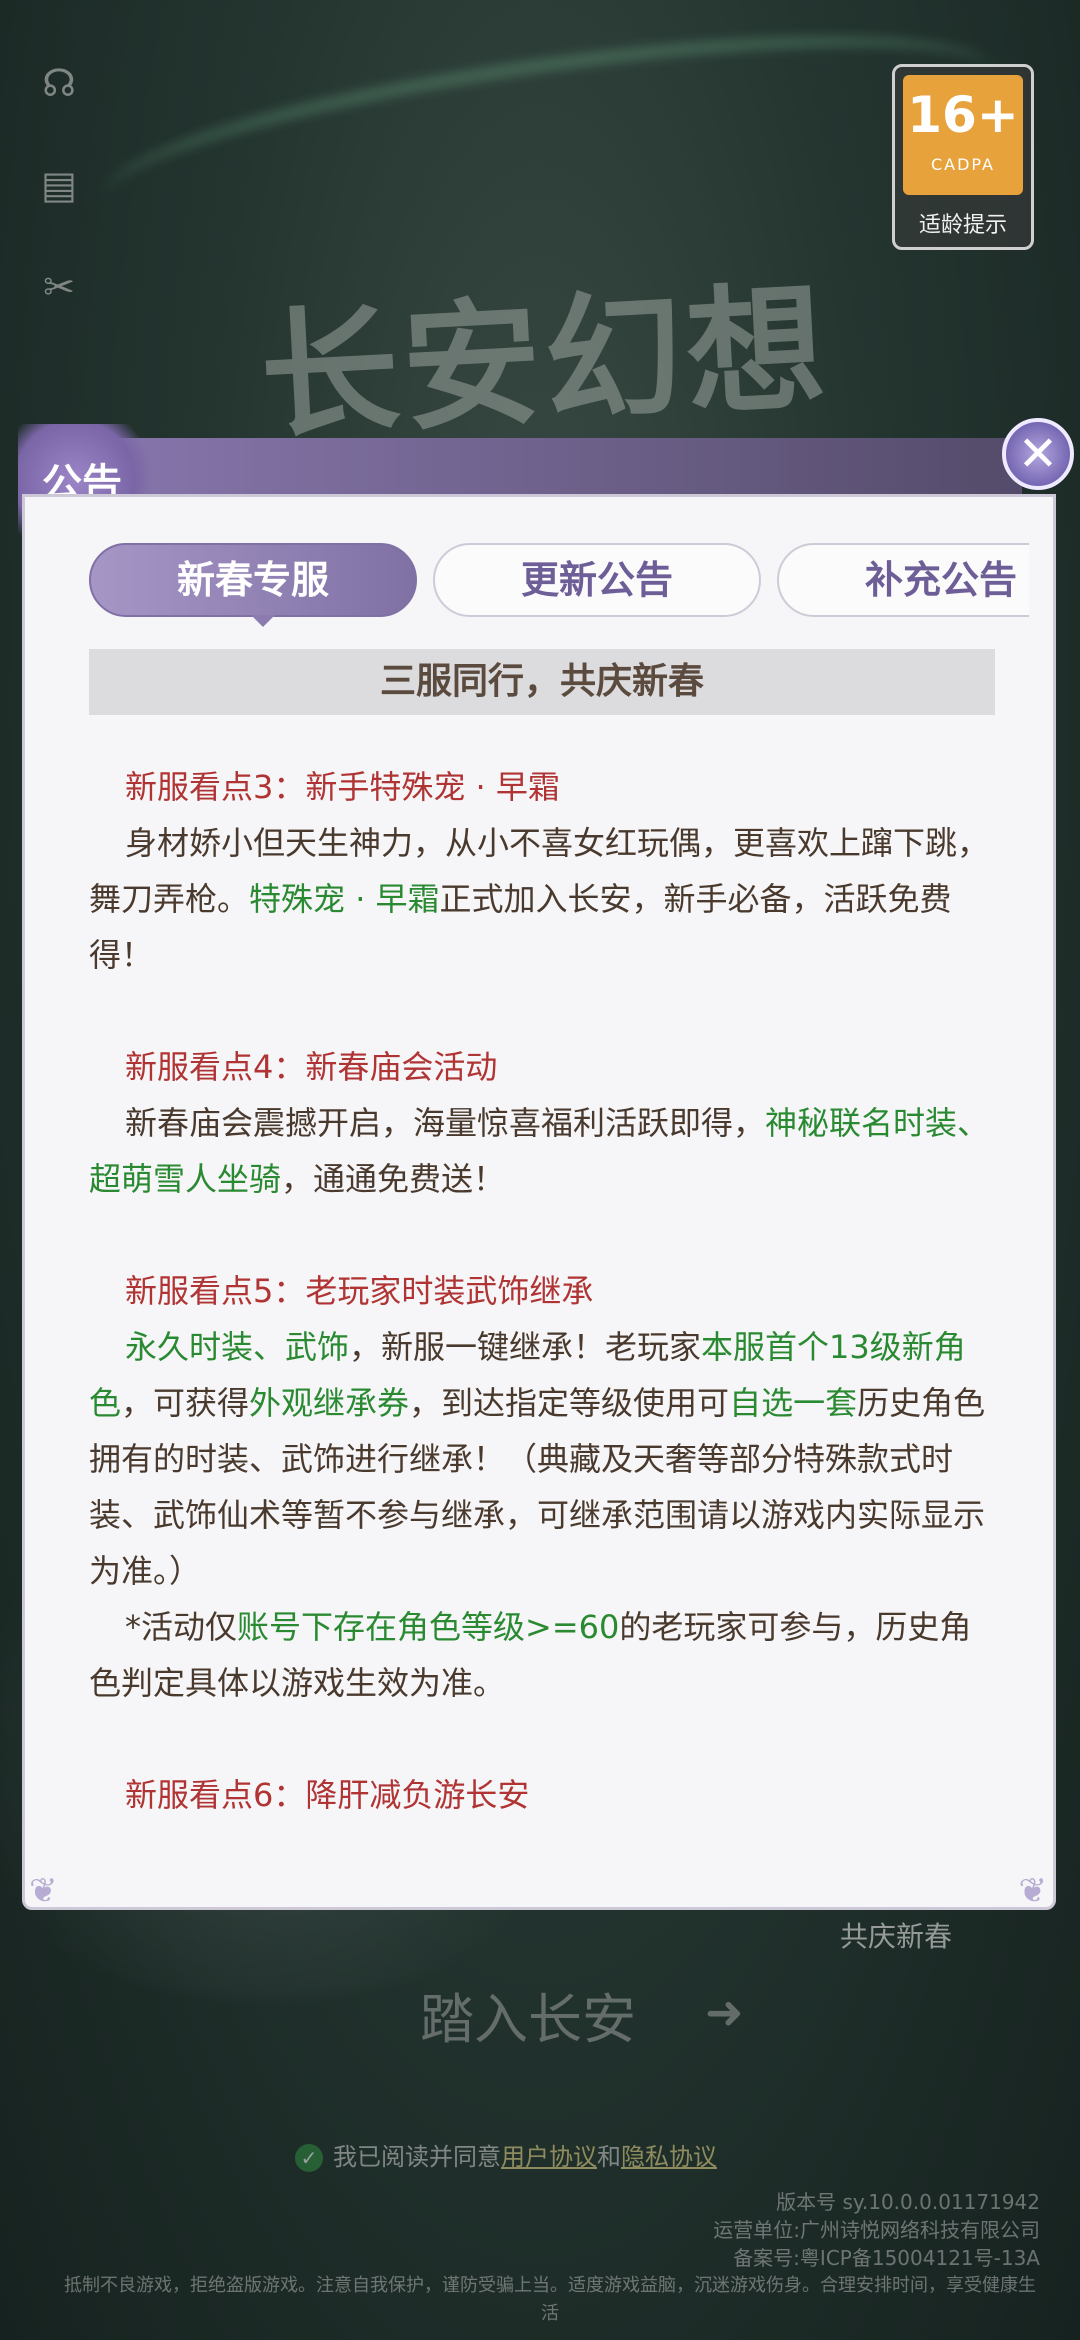 Image resolution: width=1080 pixels, height=2340 pixels. What do you see at coordinates (59, 287) in the screenshot?
I see `repair-icon: ✂` at bounding box center [59, 287].